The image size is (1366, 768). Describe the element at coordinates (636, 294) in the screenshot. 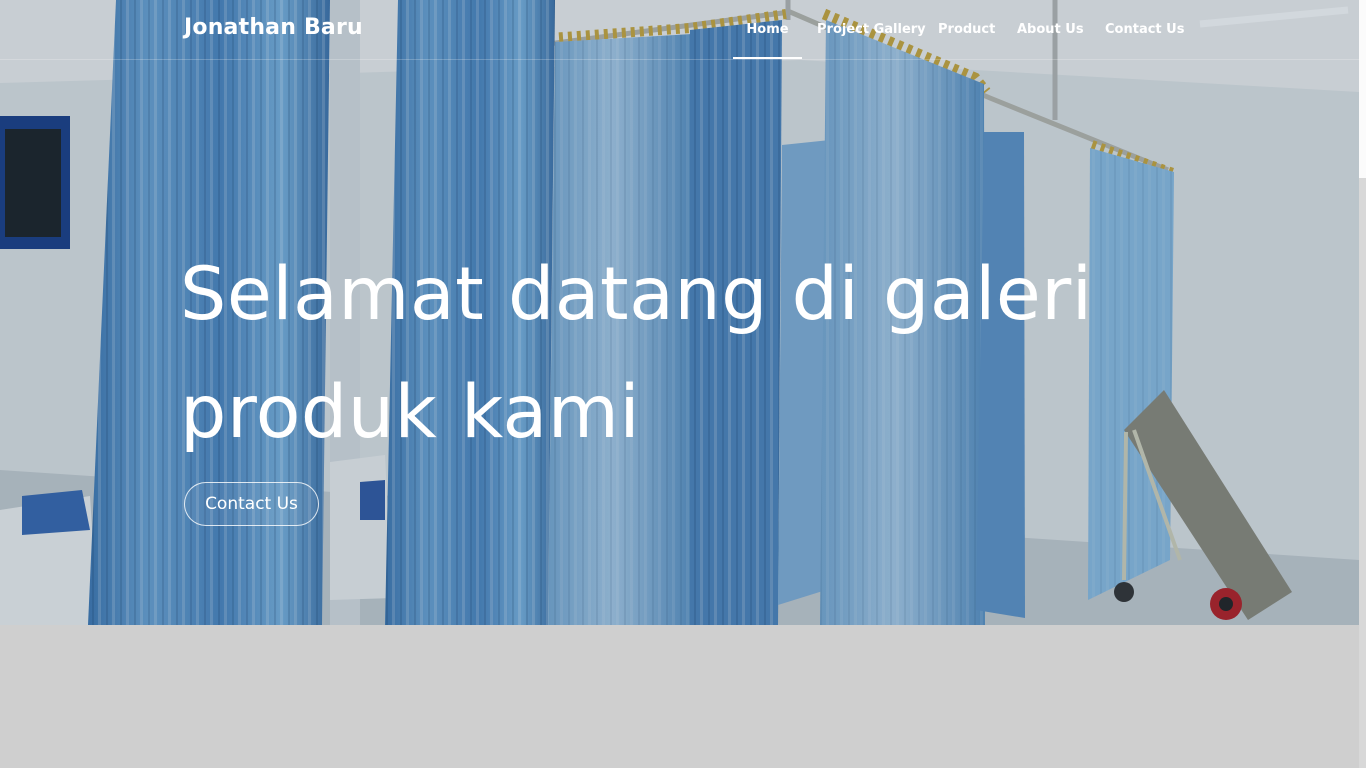

I see `hero-title-line-1: Selamat datang di galeri` at that location.